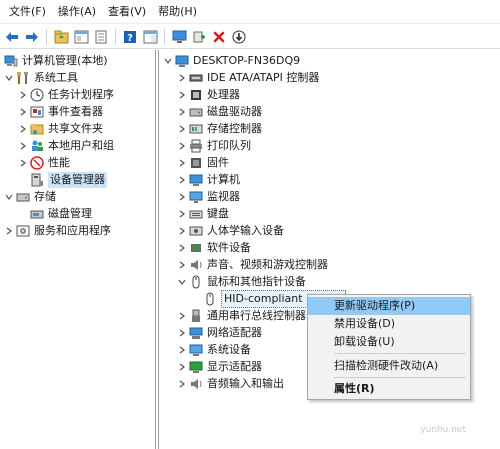 Image resolution: width=500 pixels, height=449 pixels. Describe the element at coordinates (77, 180) in the screenshot. I see `tree-label: 设备管理器` at that location.